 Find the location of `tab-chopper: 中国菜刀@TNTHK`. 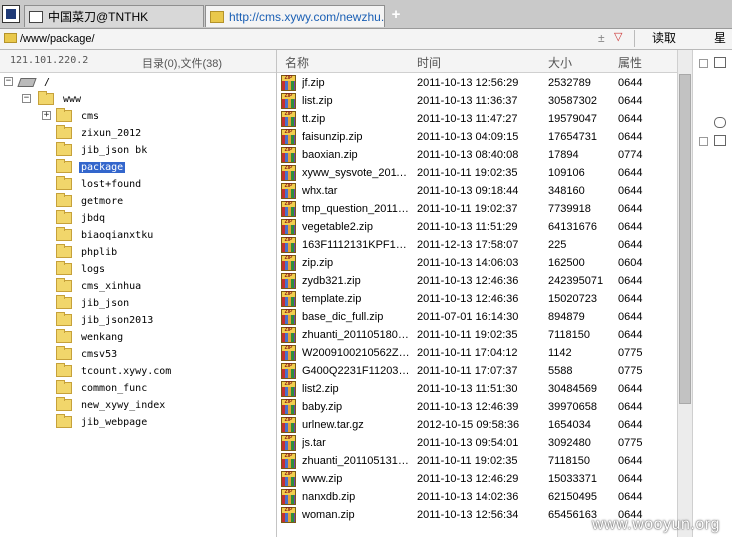

tab-chopper: 中国菜刀@TNTHK is located at coordinates (114, 16).